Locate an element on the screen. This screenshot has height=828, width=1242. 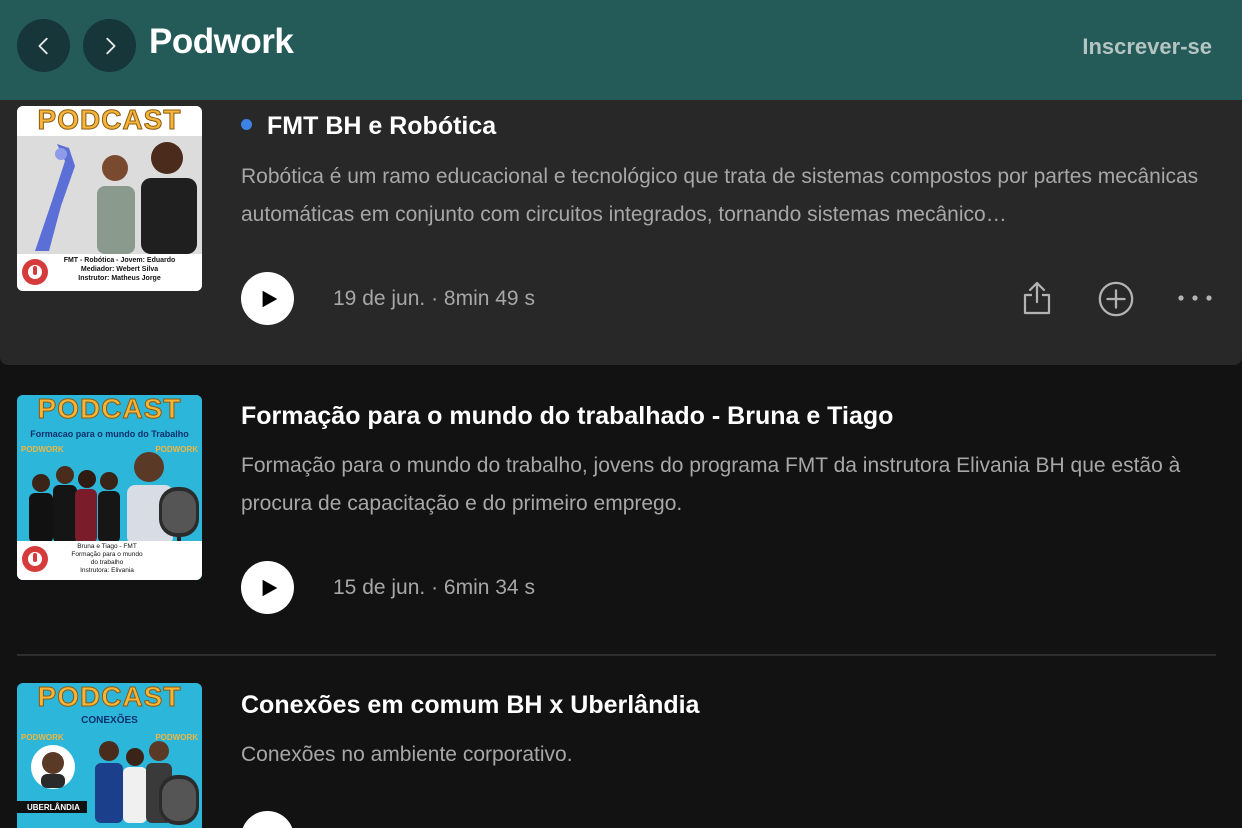
page-title: Podwork is located at coordinates (221, 41).